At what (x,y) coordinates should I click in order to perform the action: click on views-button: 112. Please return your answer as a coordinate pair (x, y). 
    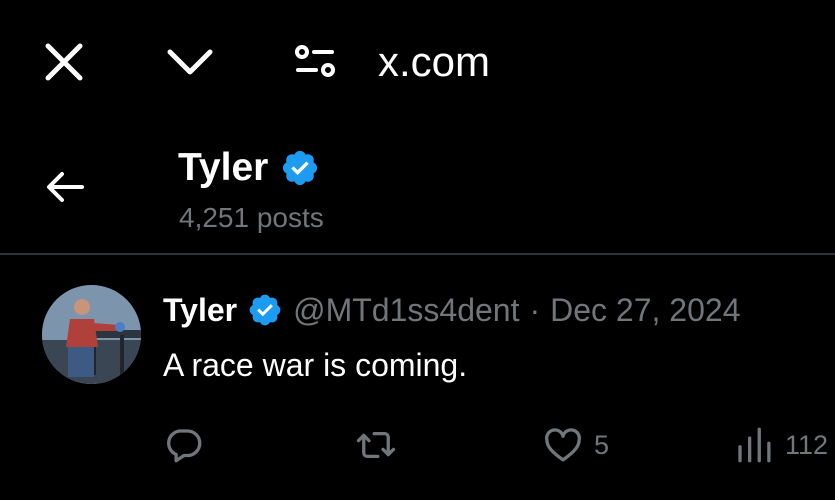
    Looking at the image, I should click on (780, 445).